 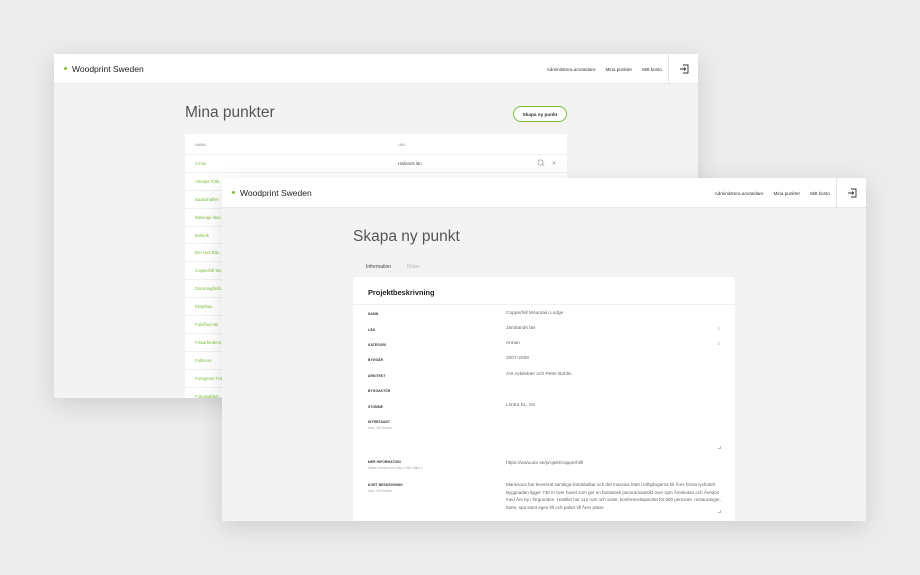 What do you see at coordinates (413, 269) in the screenshot?
I see `tab-images: Bilder` at bounding box center [413, 269].